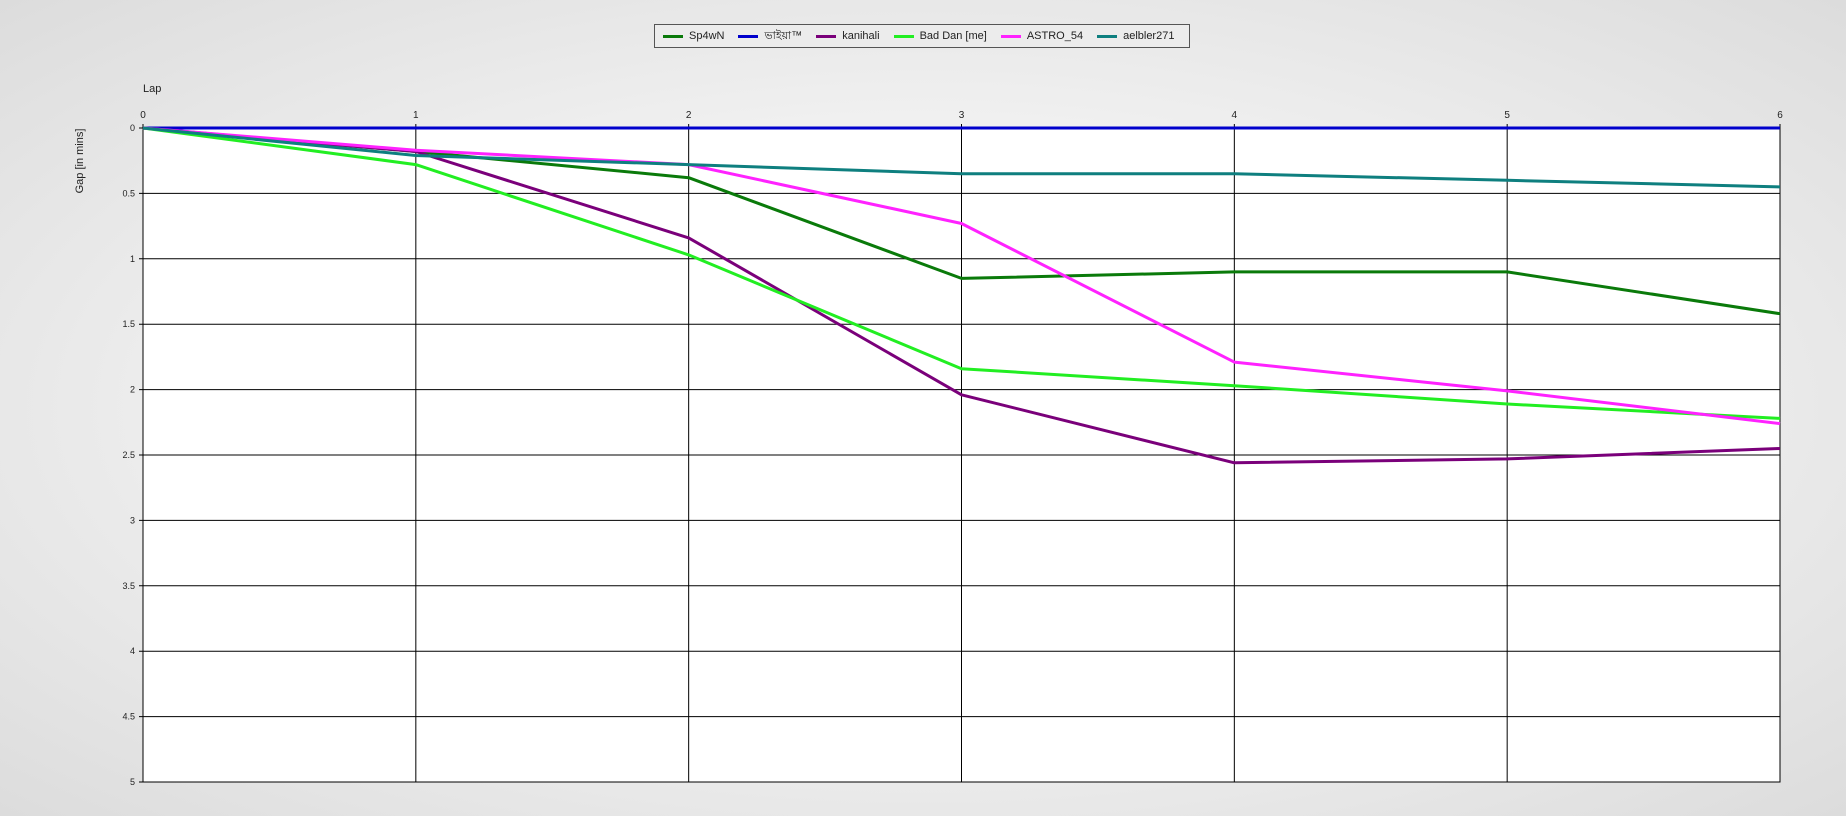 This screenshot has height=816, width=1846. I want to click on x-tick-label: 5, so click(1507, 115).